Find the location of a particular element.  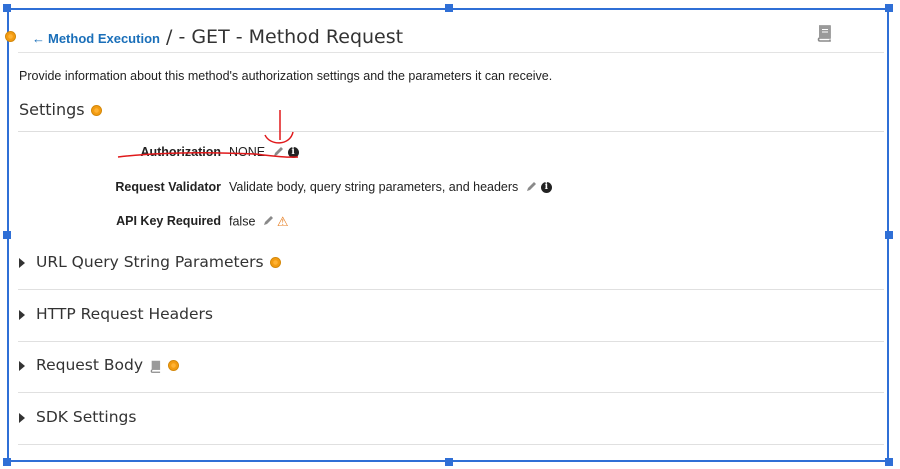

resize-handle-bottom-left is located at coordinates (7, 462).